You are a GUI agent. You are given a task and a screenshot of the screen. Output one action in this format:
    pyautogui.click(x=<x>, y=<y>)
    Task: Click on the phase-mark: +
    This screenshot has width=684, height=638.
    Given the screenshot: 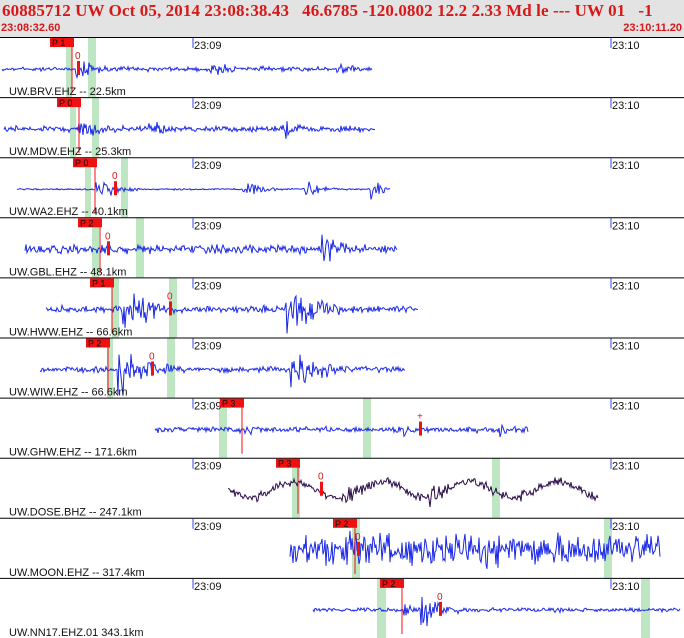 What is the action you would take?
    pyautogui.click(x=420, y=417)
    